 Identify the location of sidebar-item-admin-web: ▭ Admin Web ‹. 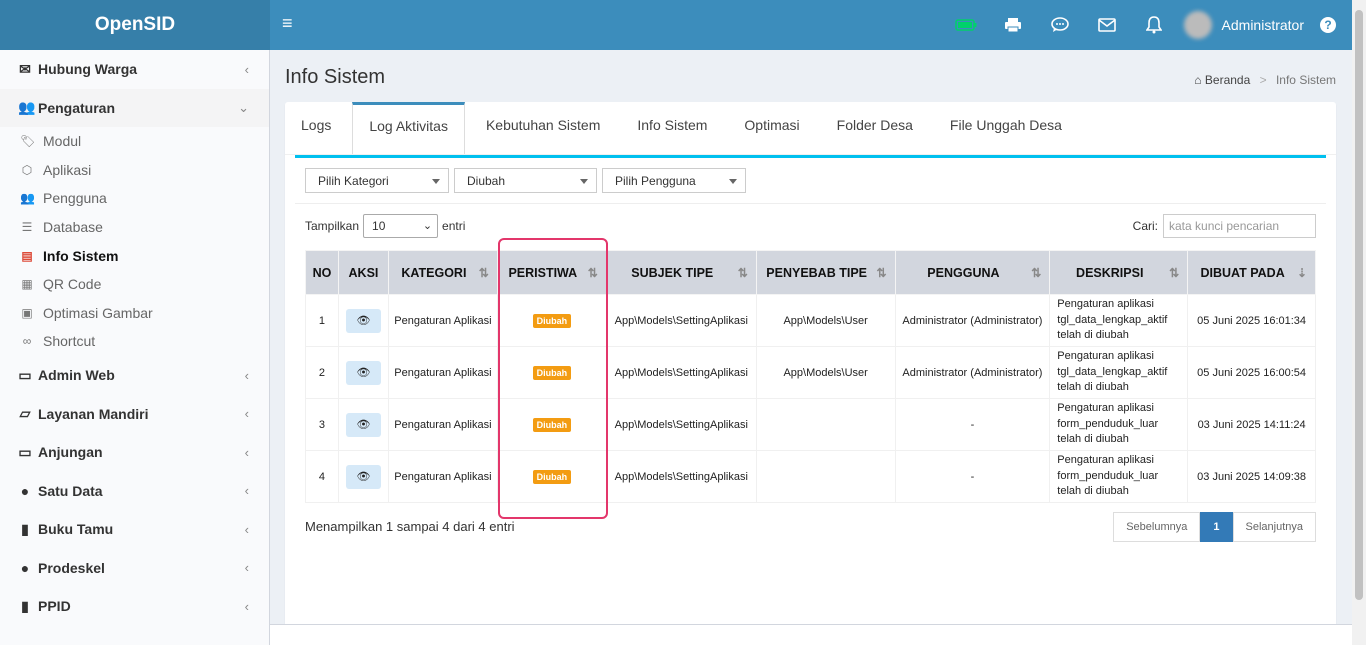
(134, 375).